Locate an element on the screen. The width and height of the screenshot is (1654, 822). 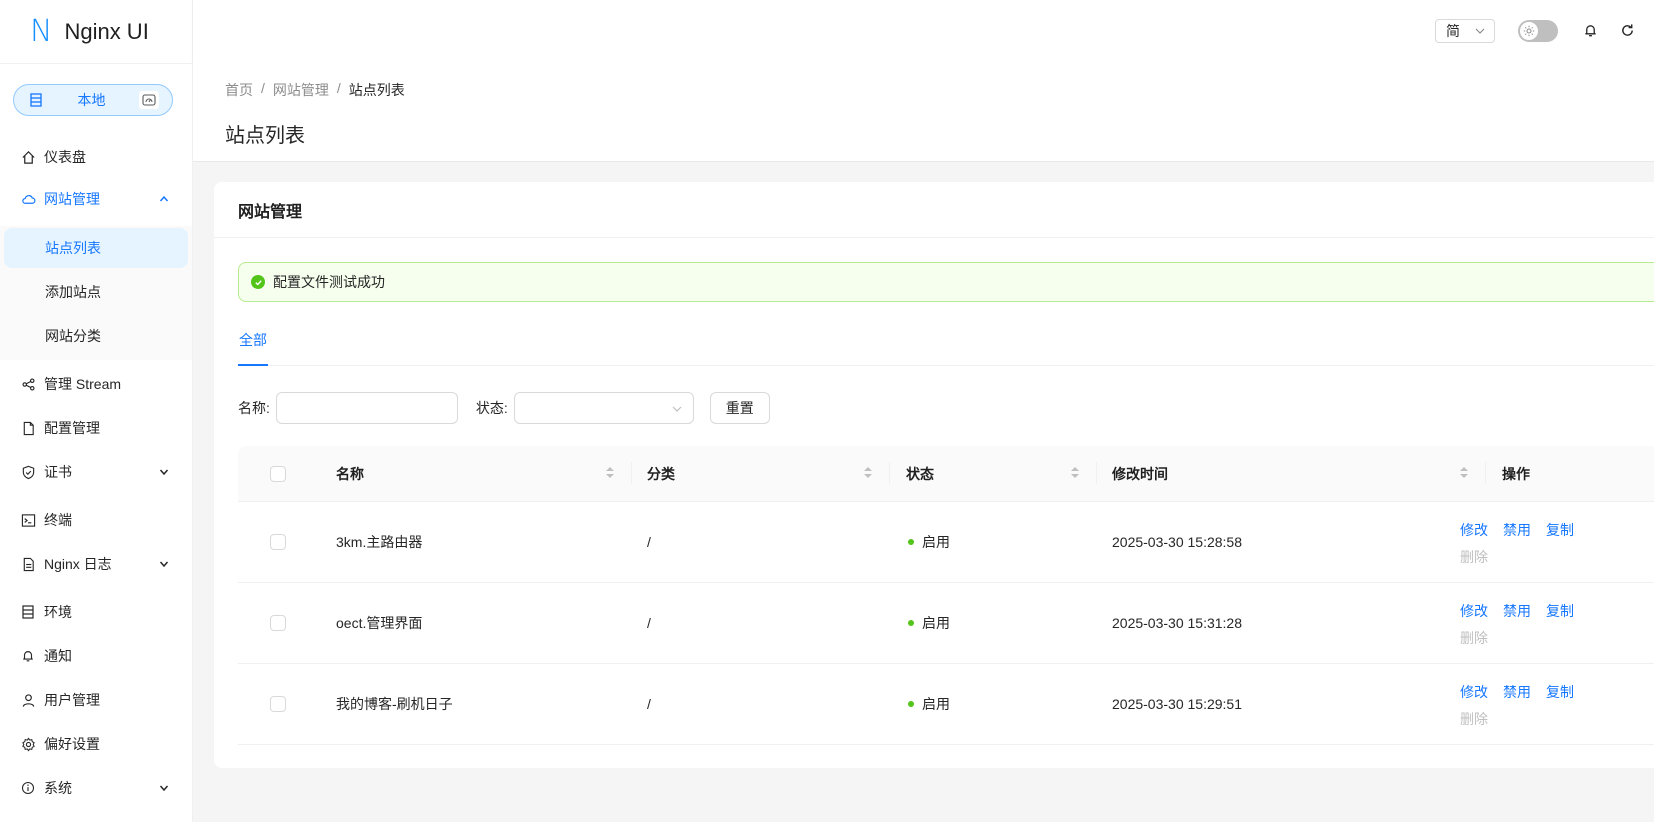
name-filter-label: 名称: is located at coordinates (254, 408).